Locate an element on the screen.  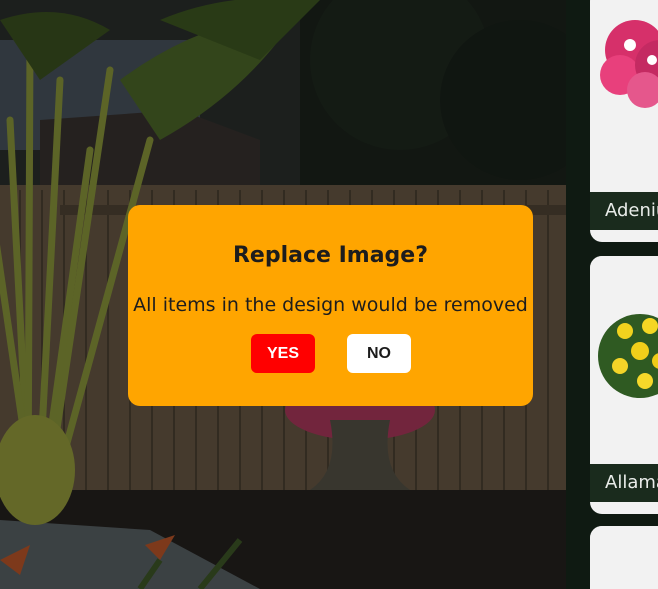
plant-panel: Adenium Allamanda is located at coordinates (612, 294).